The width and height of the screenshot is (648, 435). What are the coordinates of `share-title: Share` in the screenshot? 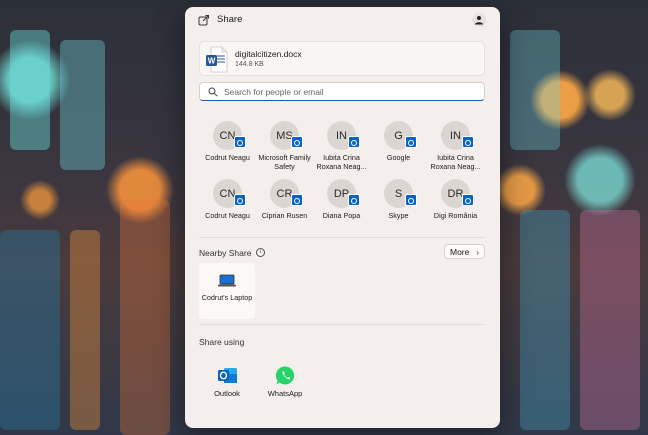 It's located at (230, 19).